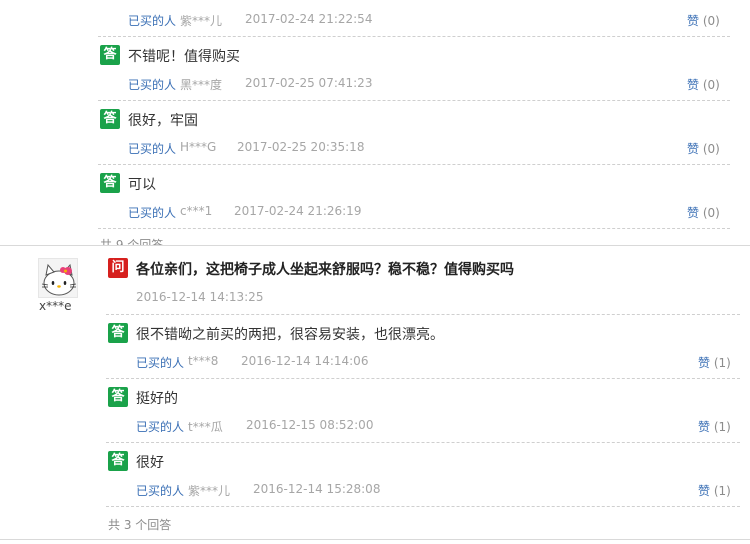  What do you see at coordinates (200, 297) in the screenshot?
I see `question-time: 2016-12-14 14:13:25` at bounding box center [200, 297].